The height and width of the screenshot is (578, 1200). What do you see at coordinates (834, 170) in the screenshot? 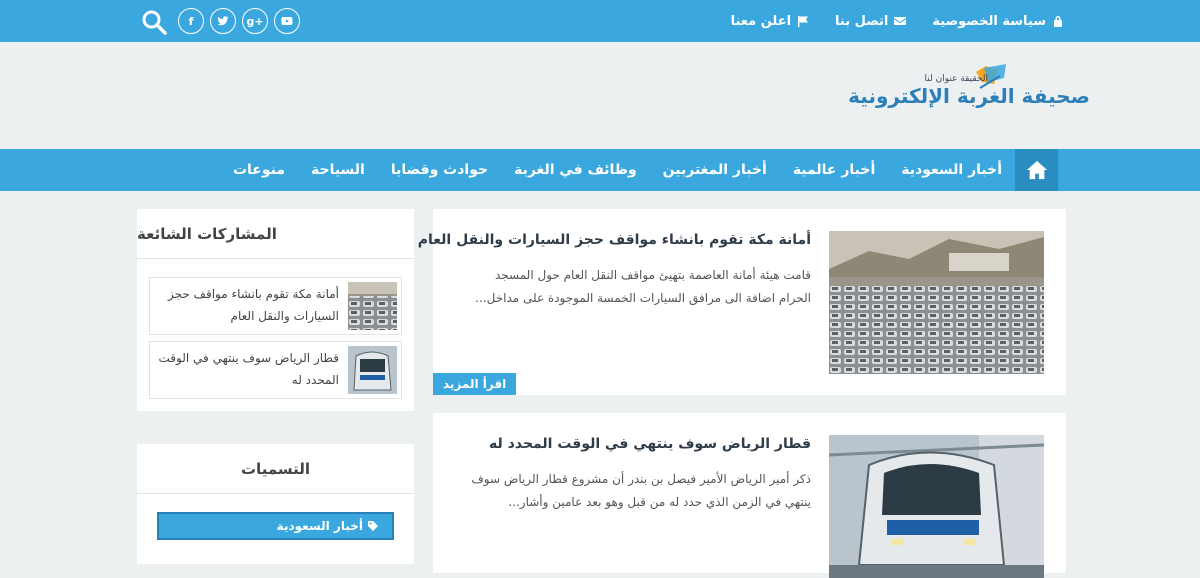
I see `nav-item-world-news: أخبار عالمية` at bounding box center [834, 170].